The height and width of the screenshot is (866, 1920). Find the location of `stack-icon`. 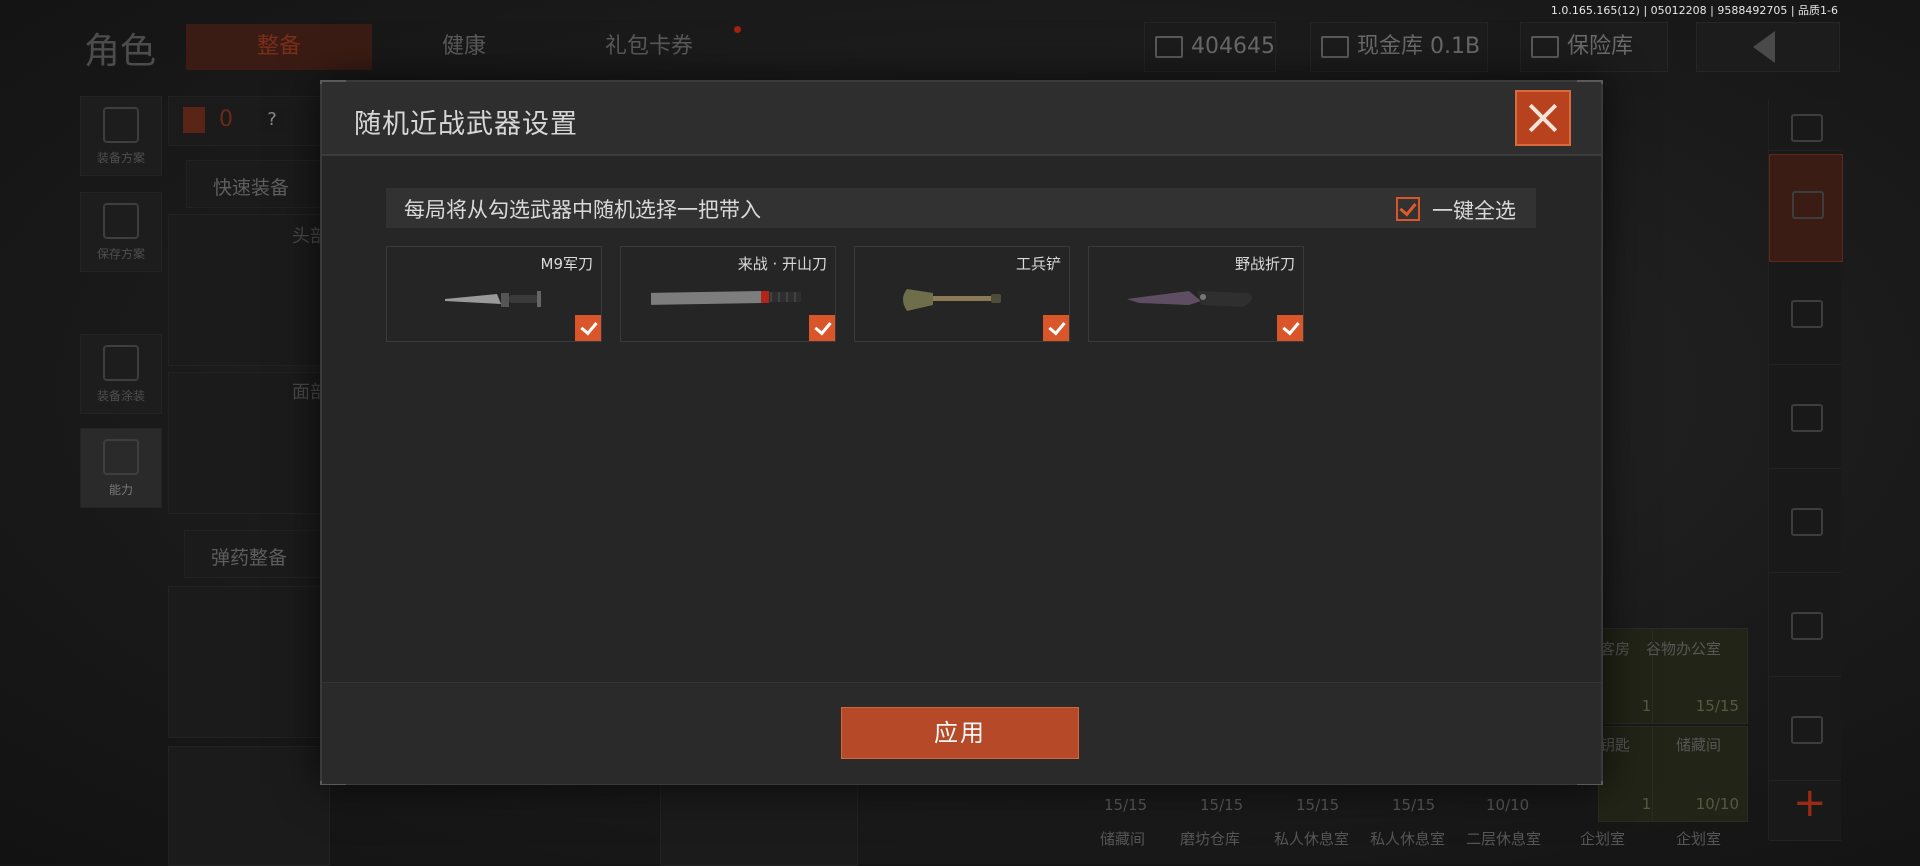

stack-icon is located at coordinates (1808, 205).